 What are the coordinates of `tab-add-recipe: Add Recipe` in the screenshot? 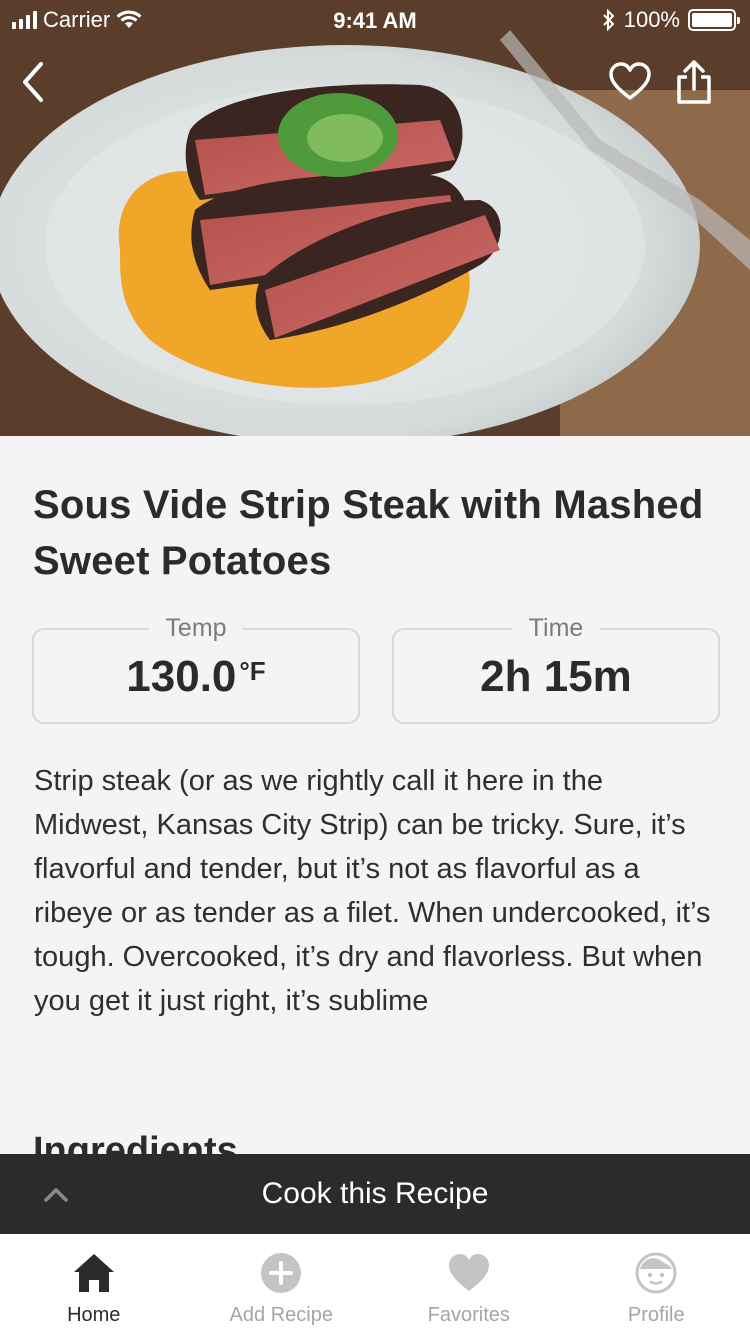 It's located at (282, 1284).